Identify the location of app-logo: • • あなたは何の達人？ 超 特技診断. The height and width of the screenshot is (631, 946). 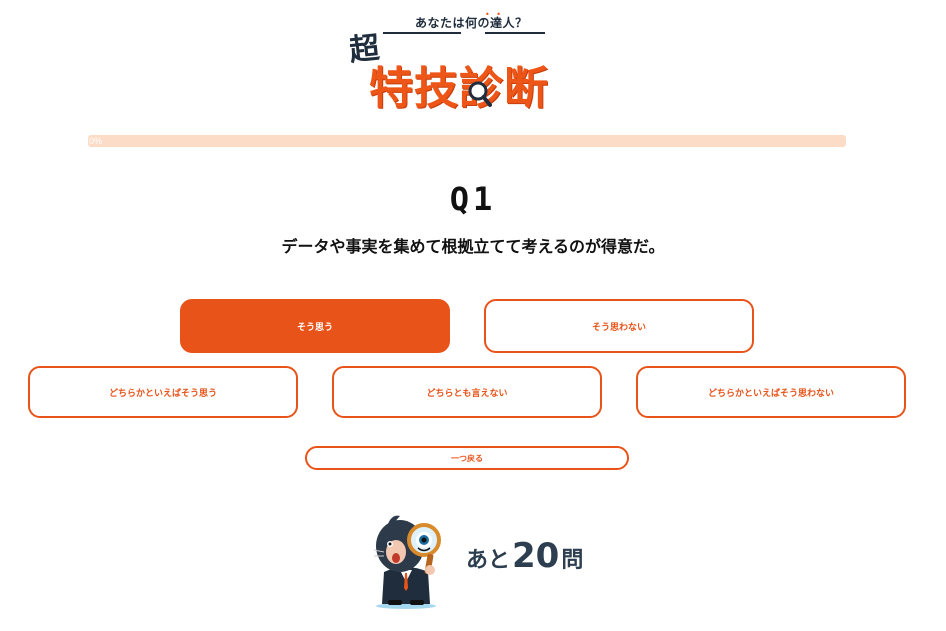
(465, 62).